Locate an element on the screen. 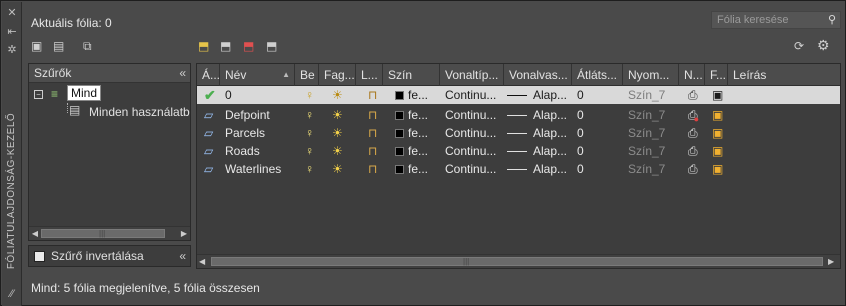 The image size is (846, 306). grid-hscrollbar: ◀ ||| ▶ is located at coordinates (518, 261).